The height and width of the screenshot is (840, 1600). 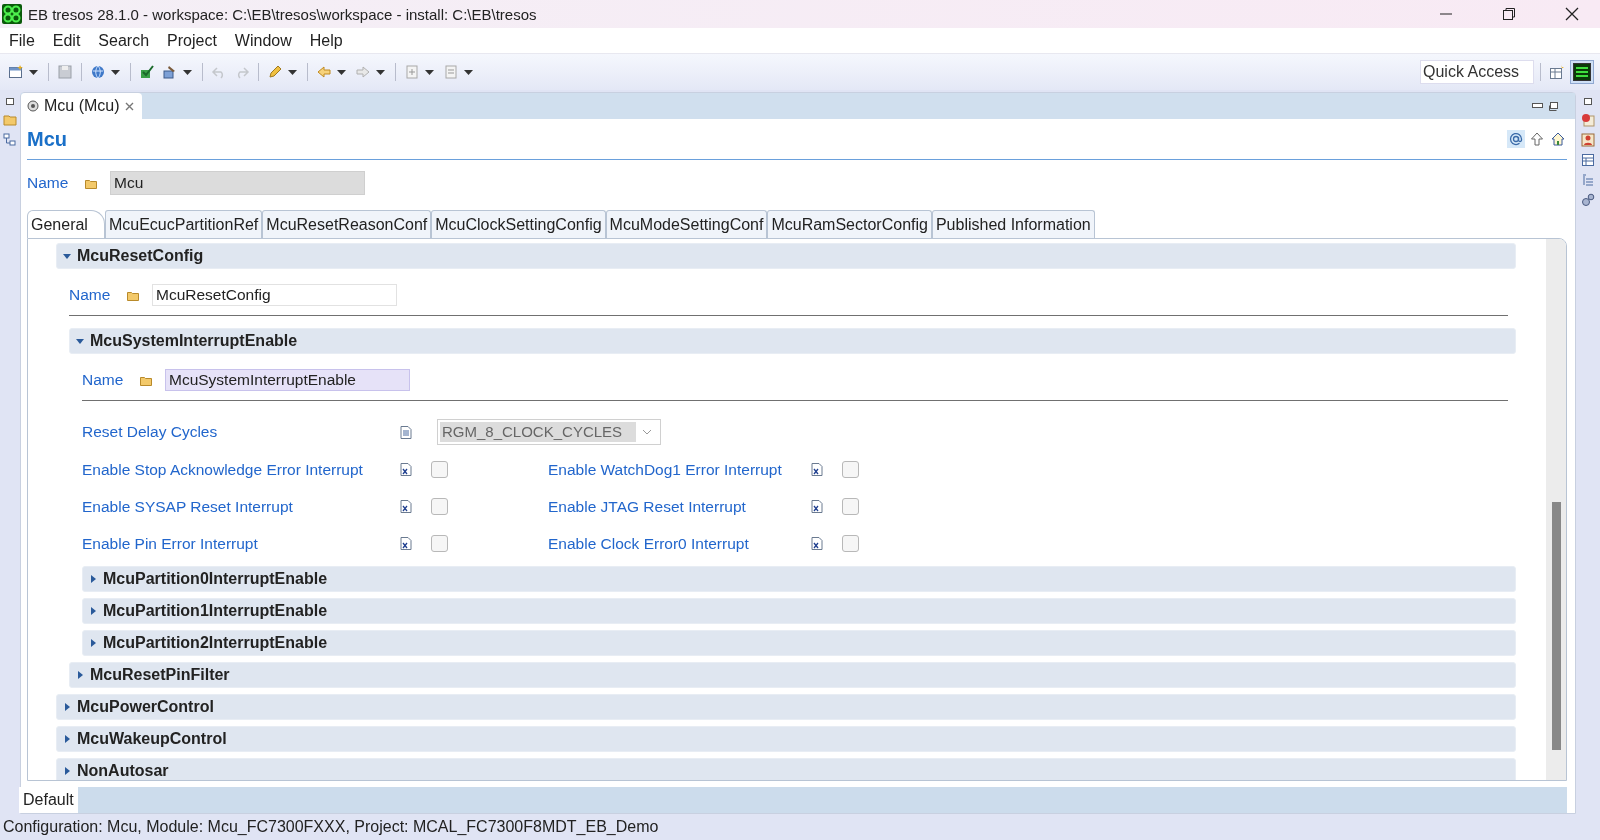 I want to click on tab: McuResetReasonConf, so click(x=347, y=224).